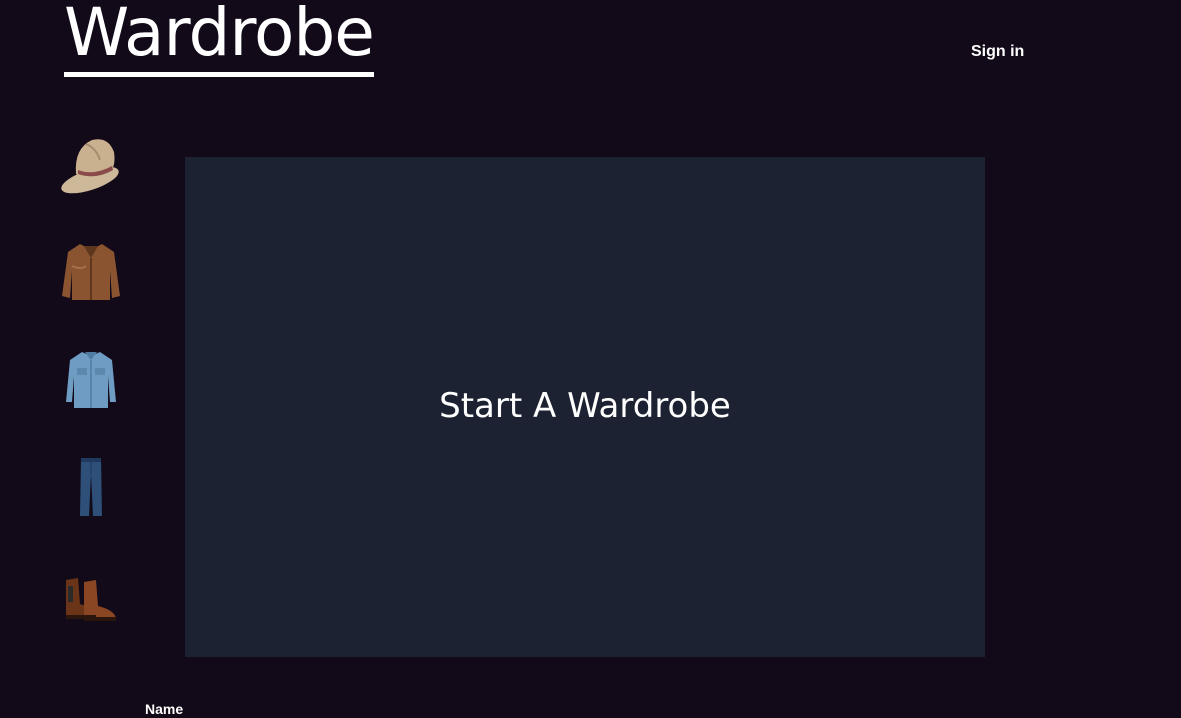 The width and height of the screenshot is (1181, 718). I want to click on sidebar-item-shirt, so click(91, 379).